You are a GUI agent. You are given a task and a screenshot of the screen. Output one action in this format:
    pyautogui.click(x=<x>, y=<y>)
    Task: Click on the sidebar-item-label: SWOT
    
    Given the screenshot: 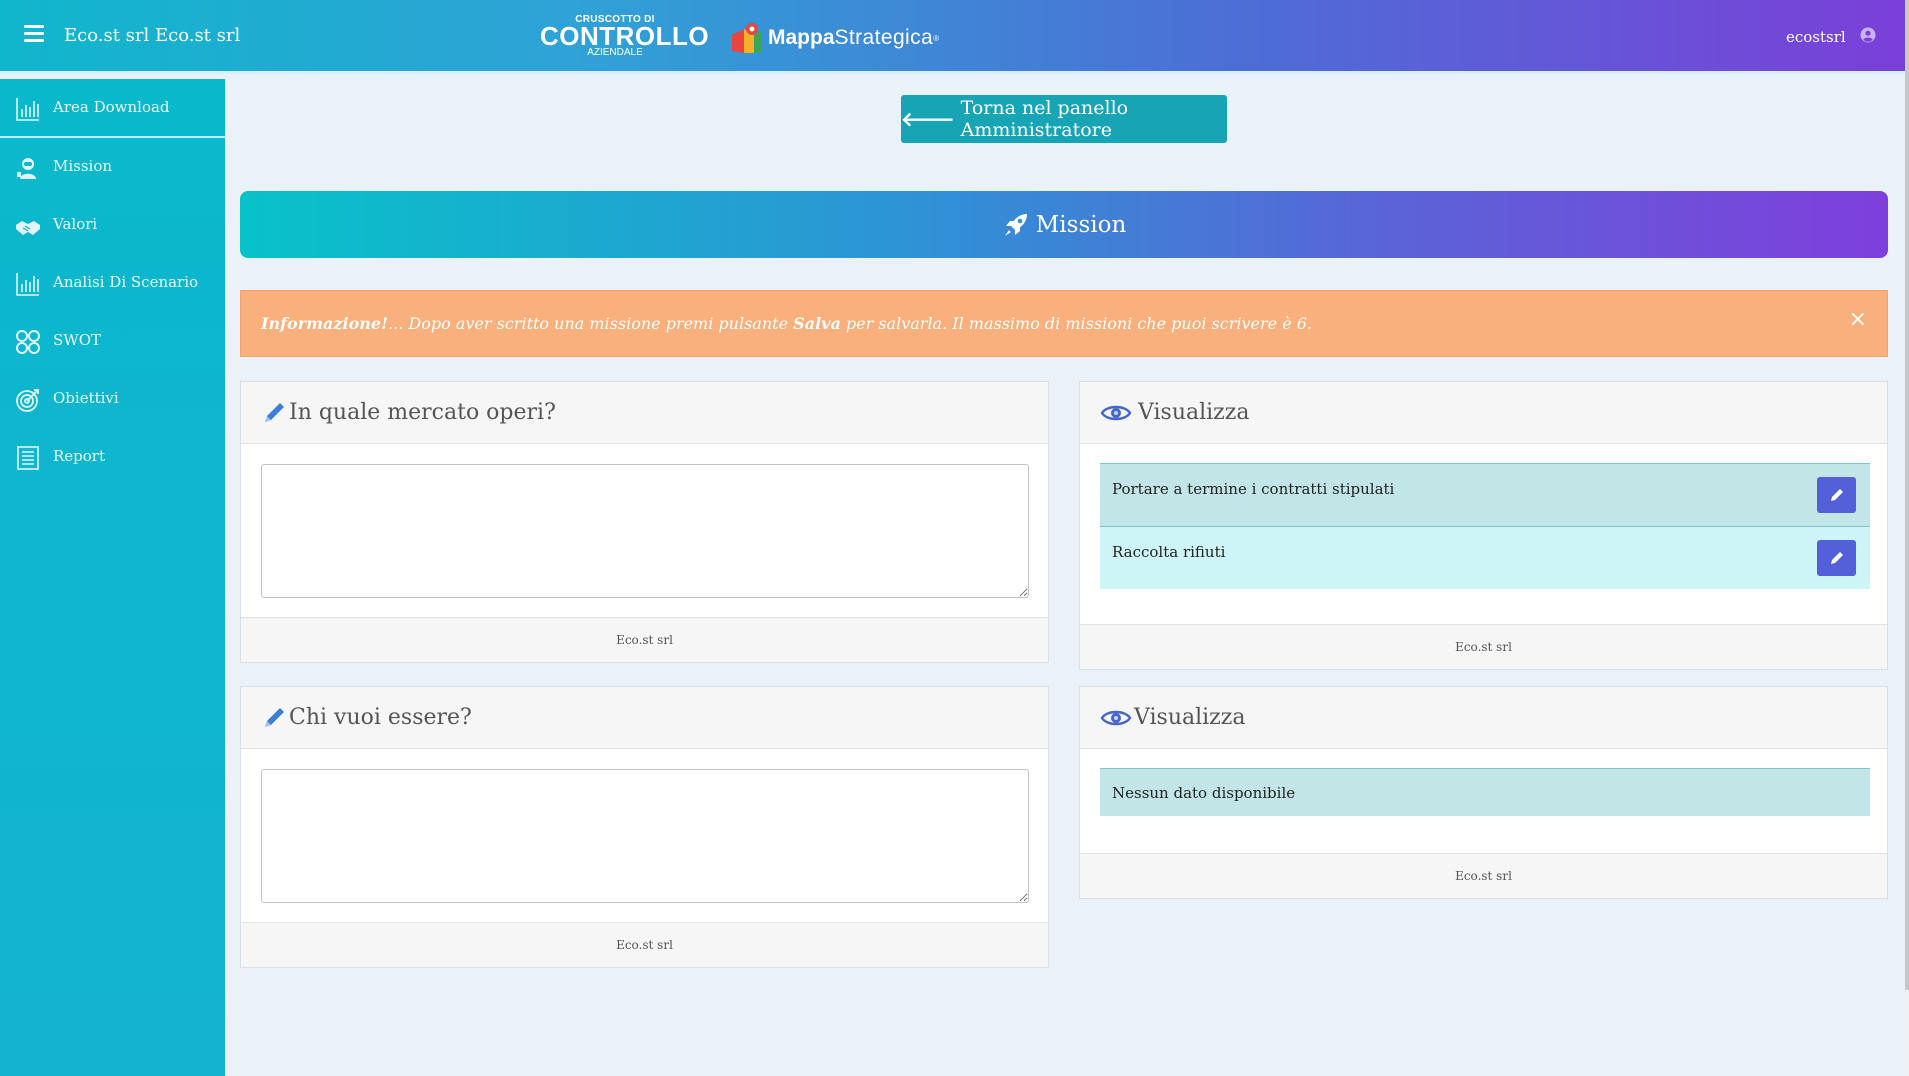 What is the action you would take?
    pyautogui.click(x=77, y=340)
    